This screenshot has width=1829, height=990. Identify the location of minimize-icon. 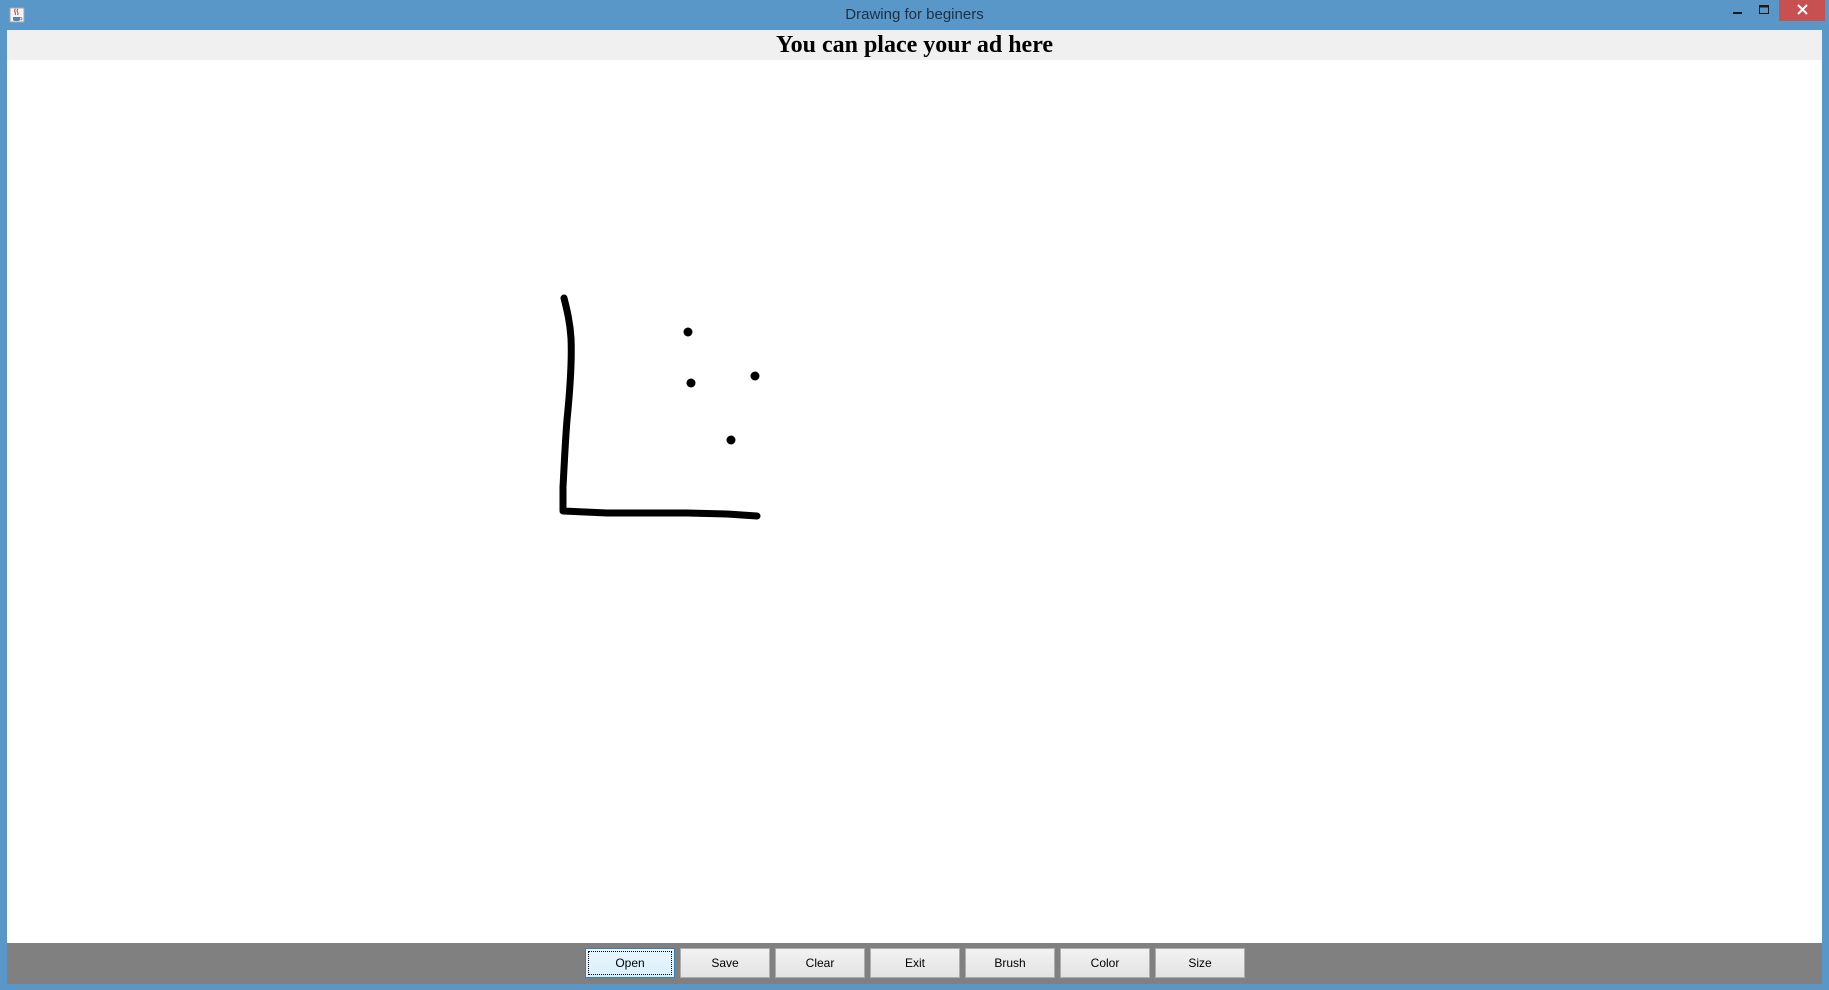
(1737, 11).